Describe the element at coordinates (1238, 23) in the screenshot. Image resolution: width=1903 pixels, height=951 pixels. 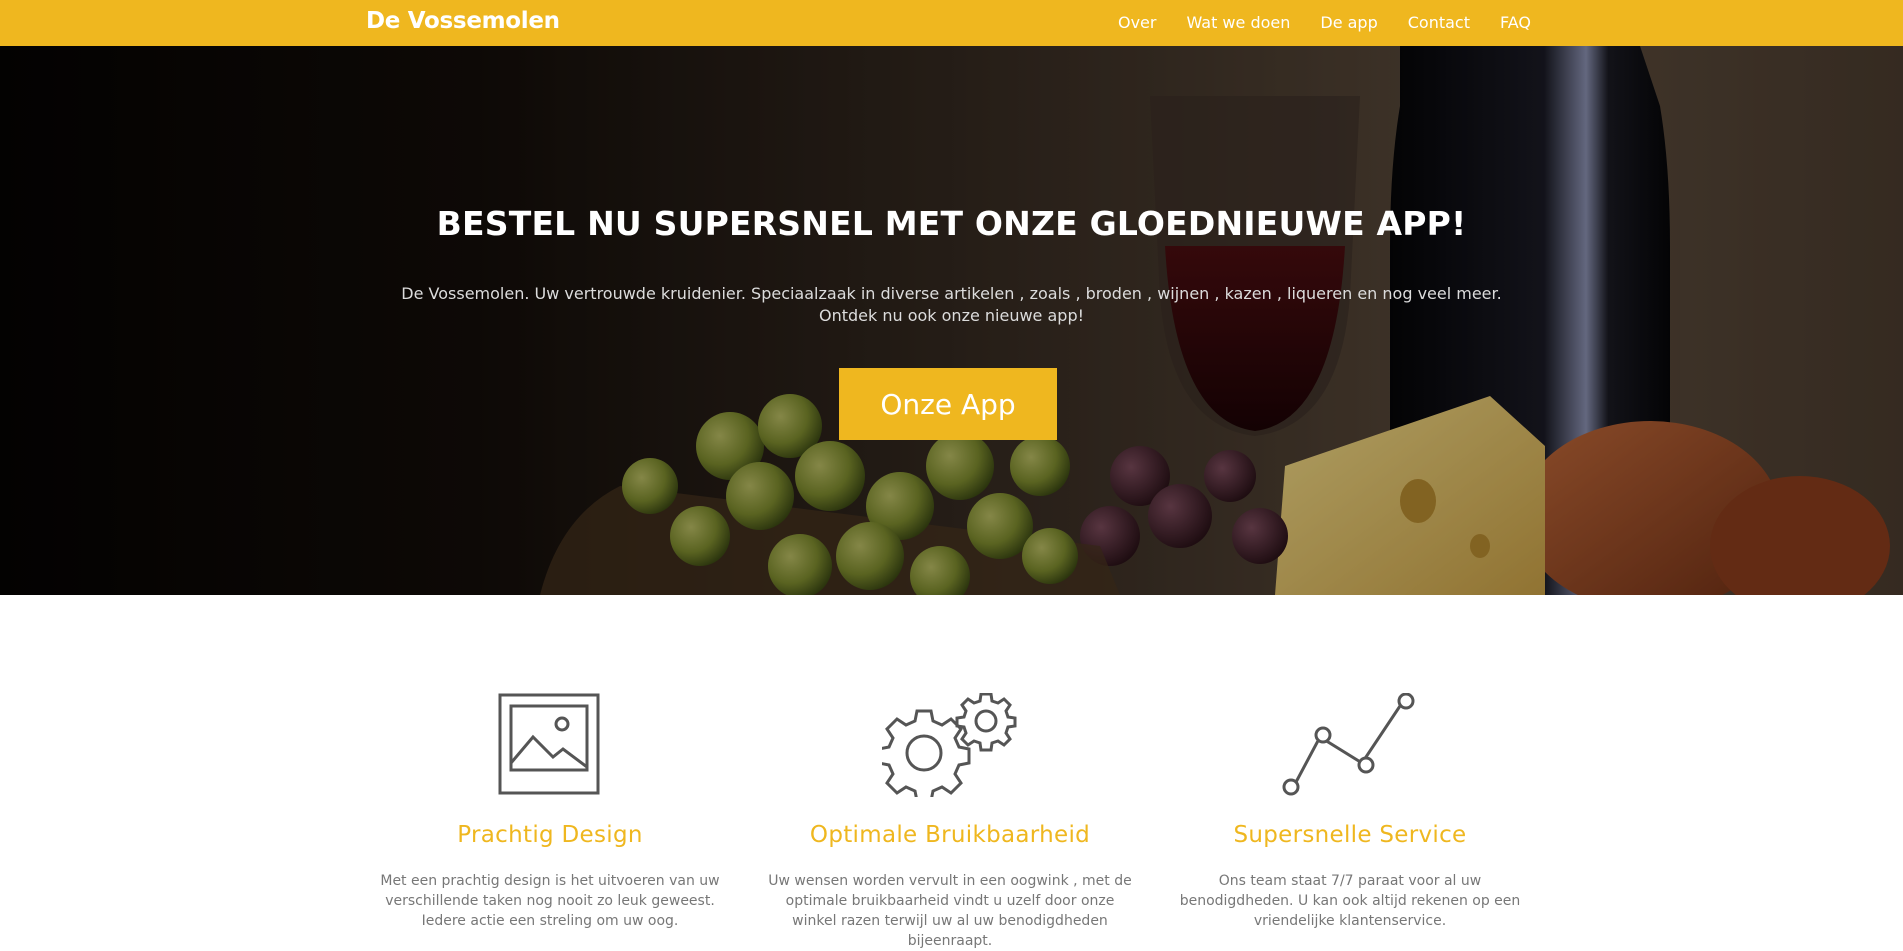
I see `nav-link-wat-we-doen: Wat we doen` at that location.